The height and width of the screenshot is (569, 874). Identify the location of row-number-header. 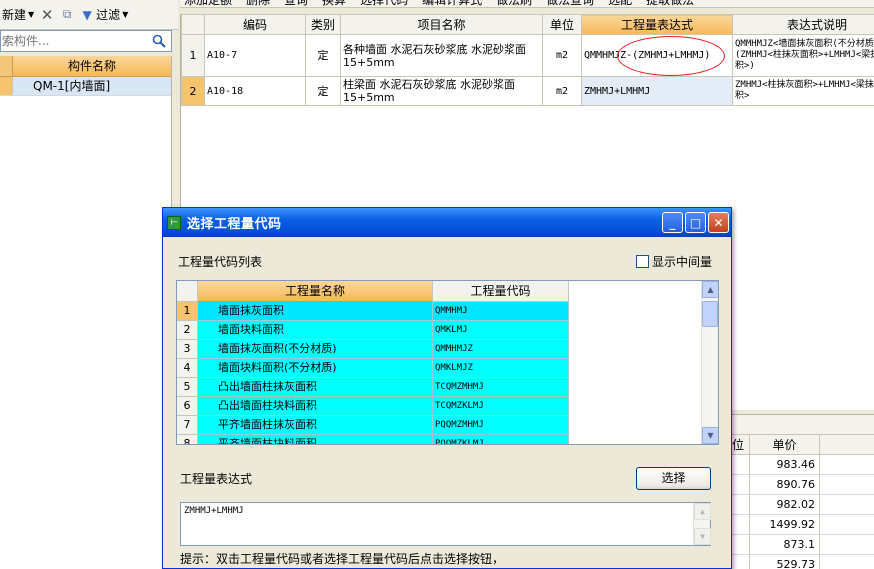
(193, 24).